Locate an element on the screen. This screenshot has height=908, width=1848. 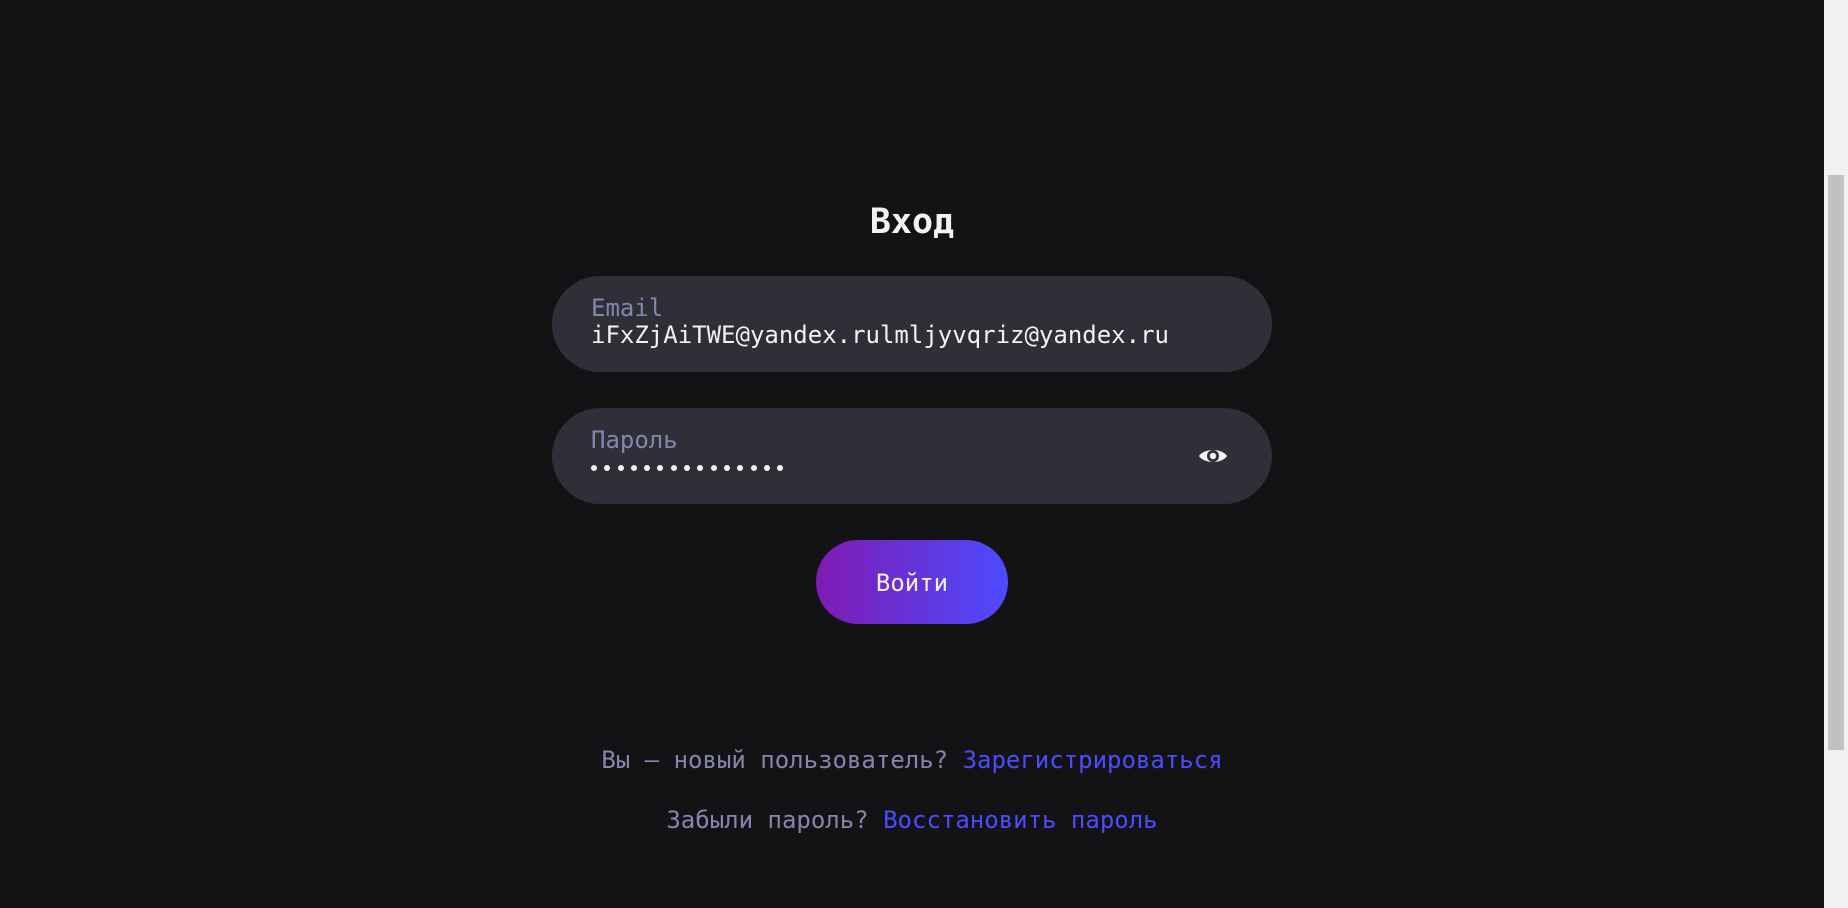
vertical-scrollbar is located at coordinates (1836, 454).